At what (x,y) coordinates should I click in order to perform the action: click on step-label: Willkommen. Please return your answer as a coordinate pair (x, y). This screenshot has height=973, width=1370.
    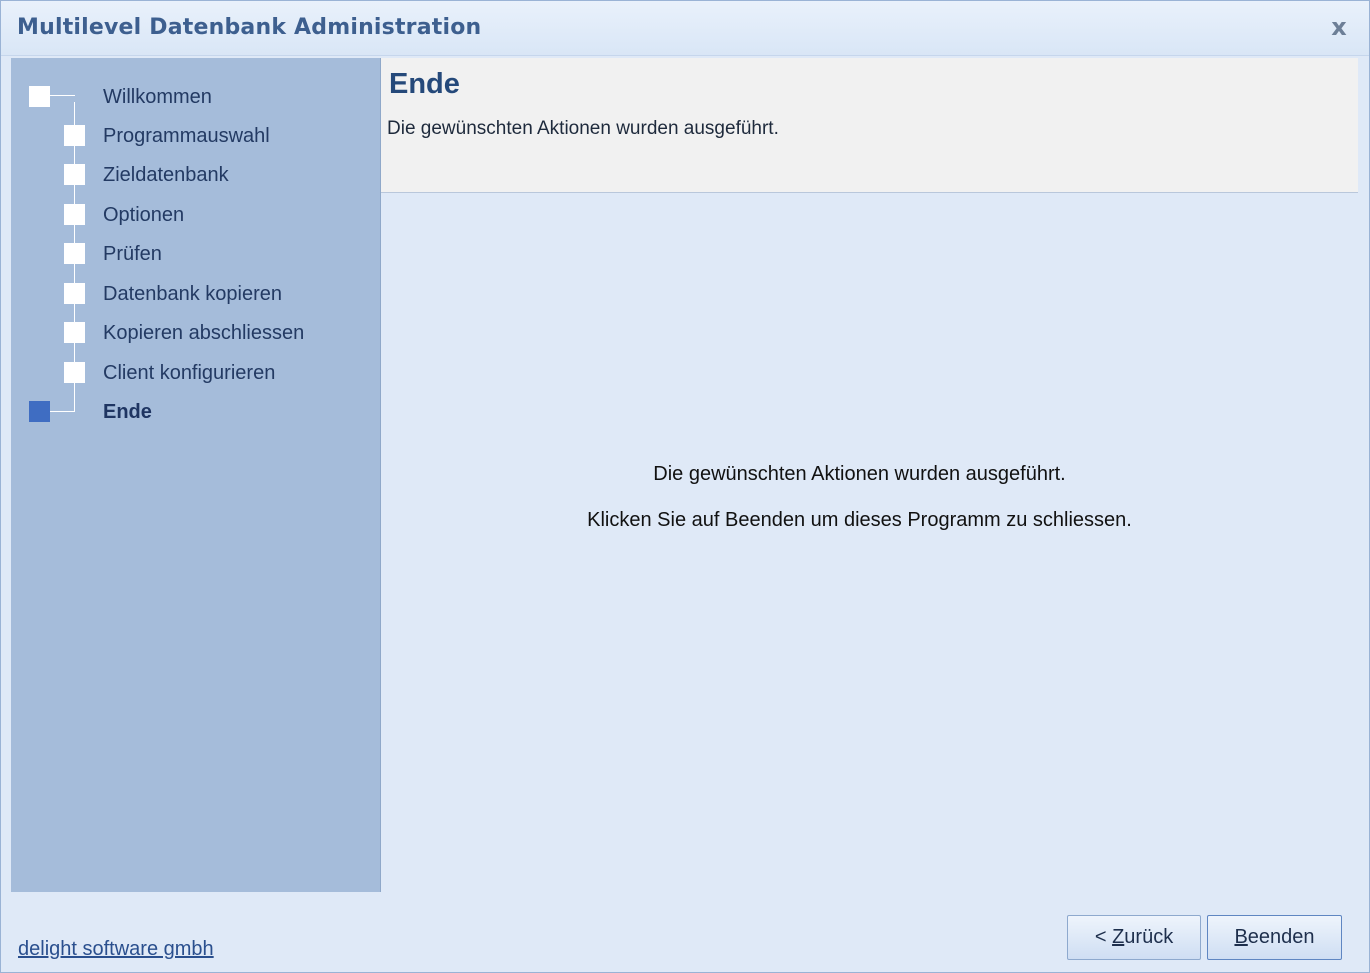
    Looking at the image, I should click on (157, 97).